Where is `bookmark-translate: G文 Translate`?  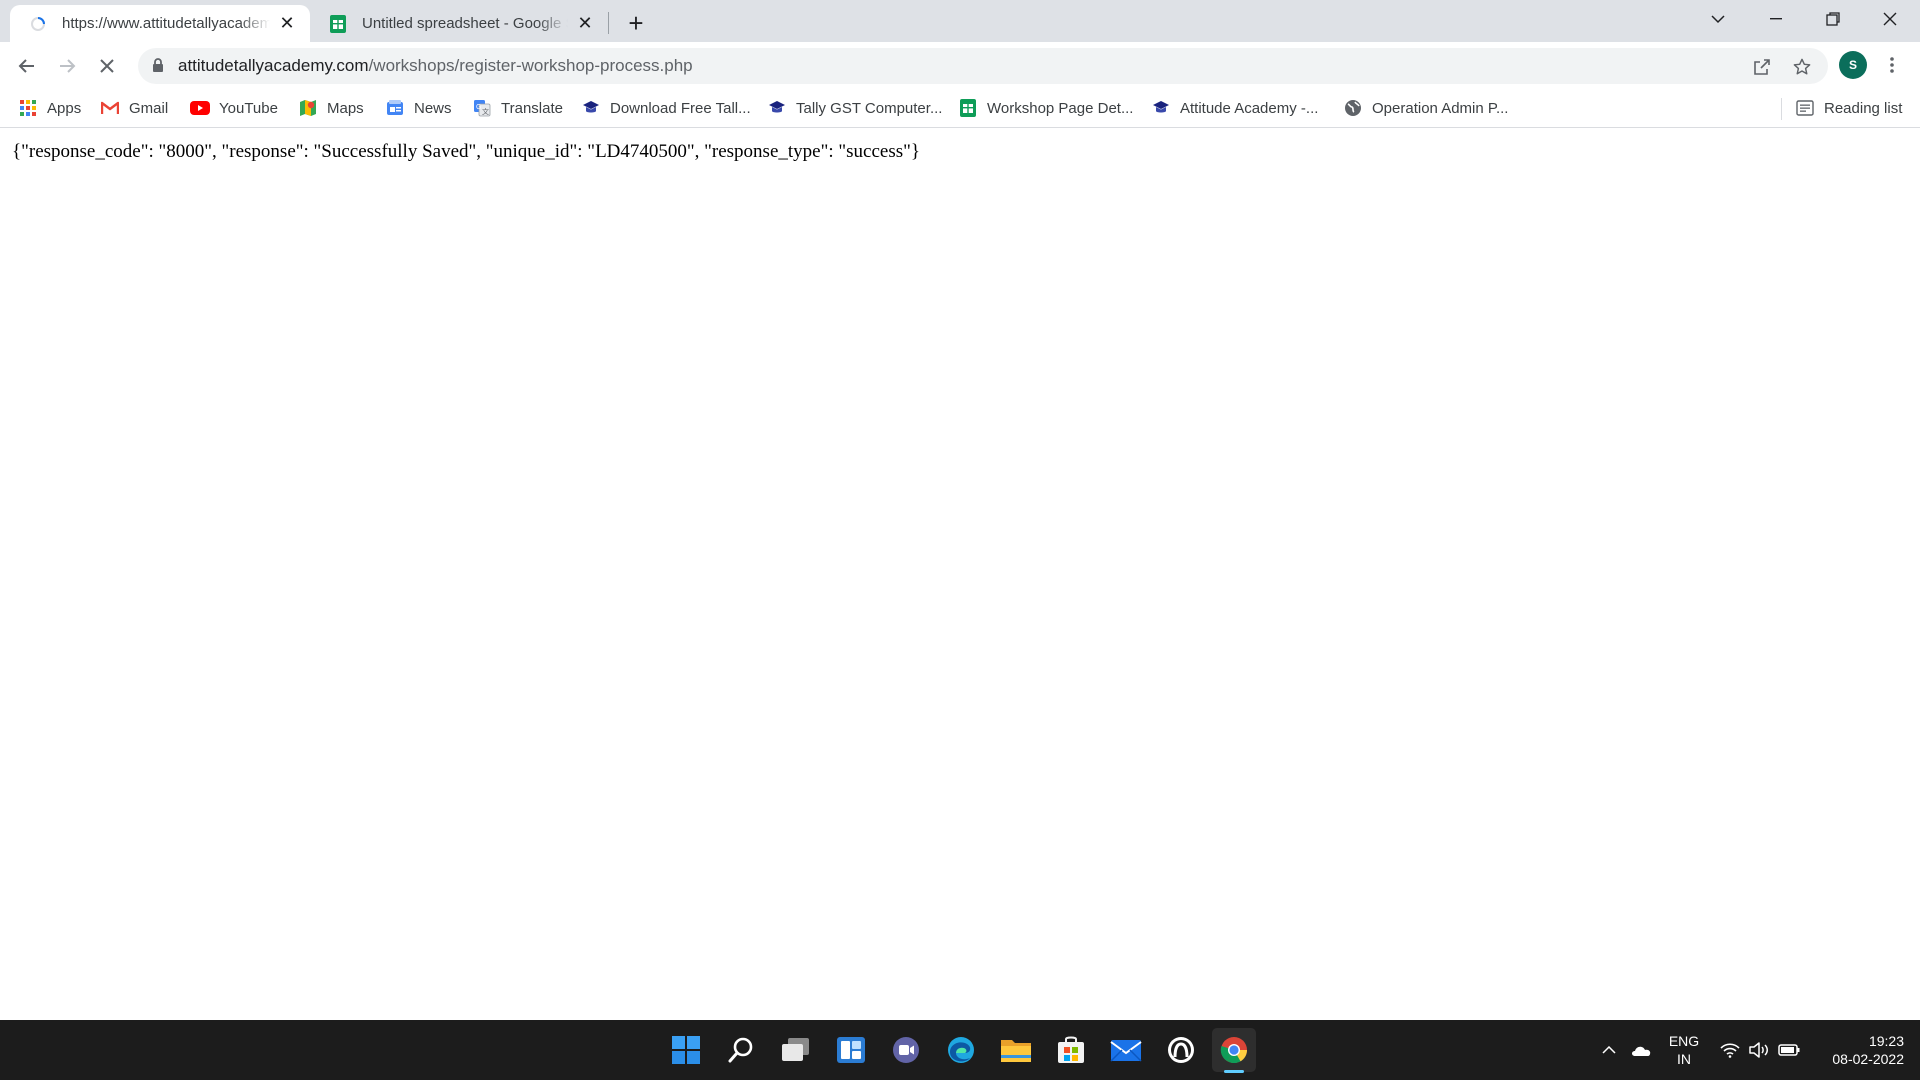 bookmark-translate: G文 Translate is located at coordinates (517, 108).